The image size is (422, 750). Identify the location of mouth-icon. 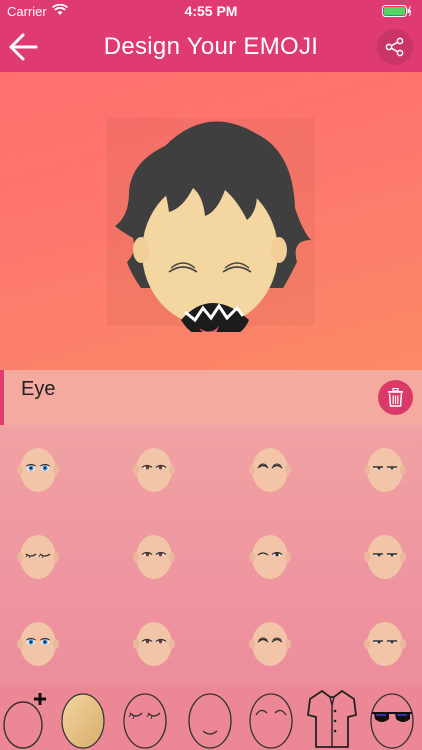
(210, 719).